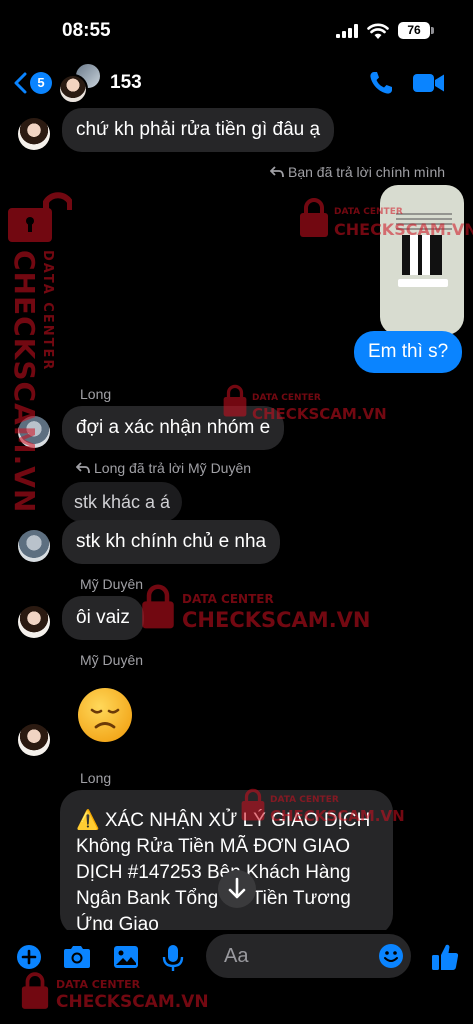  I want to click on back-button: 5, so click(32, 83).